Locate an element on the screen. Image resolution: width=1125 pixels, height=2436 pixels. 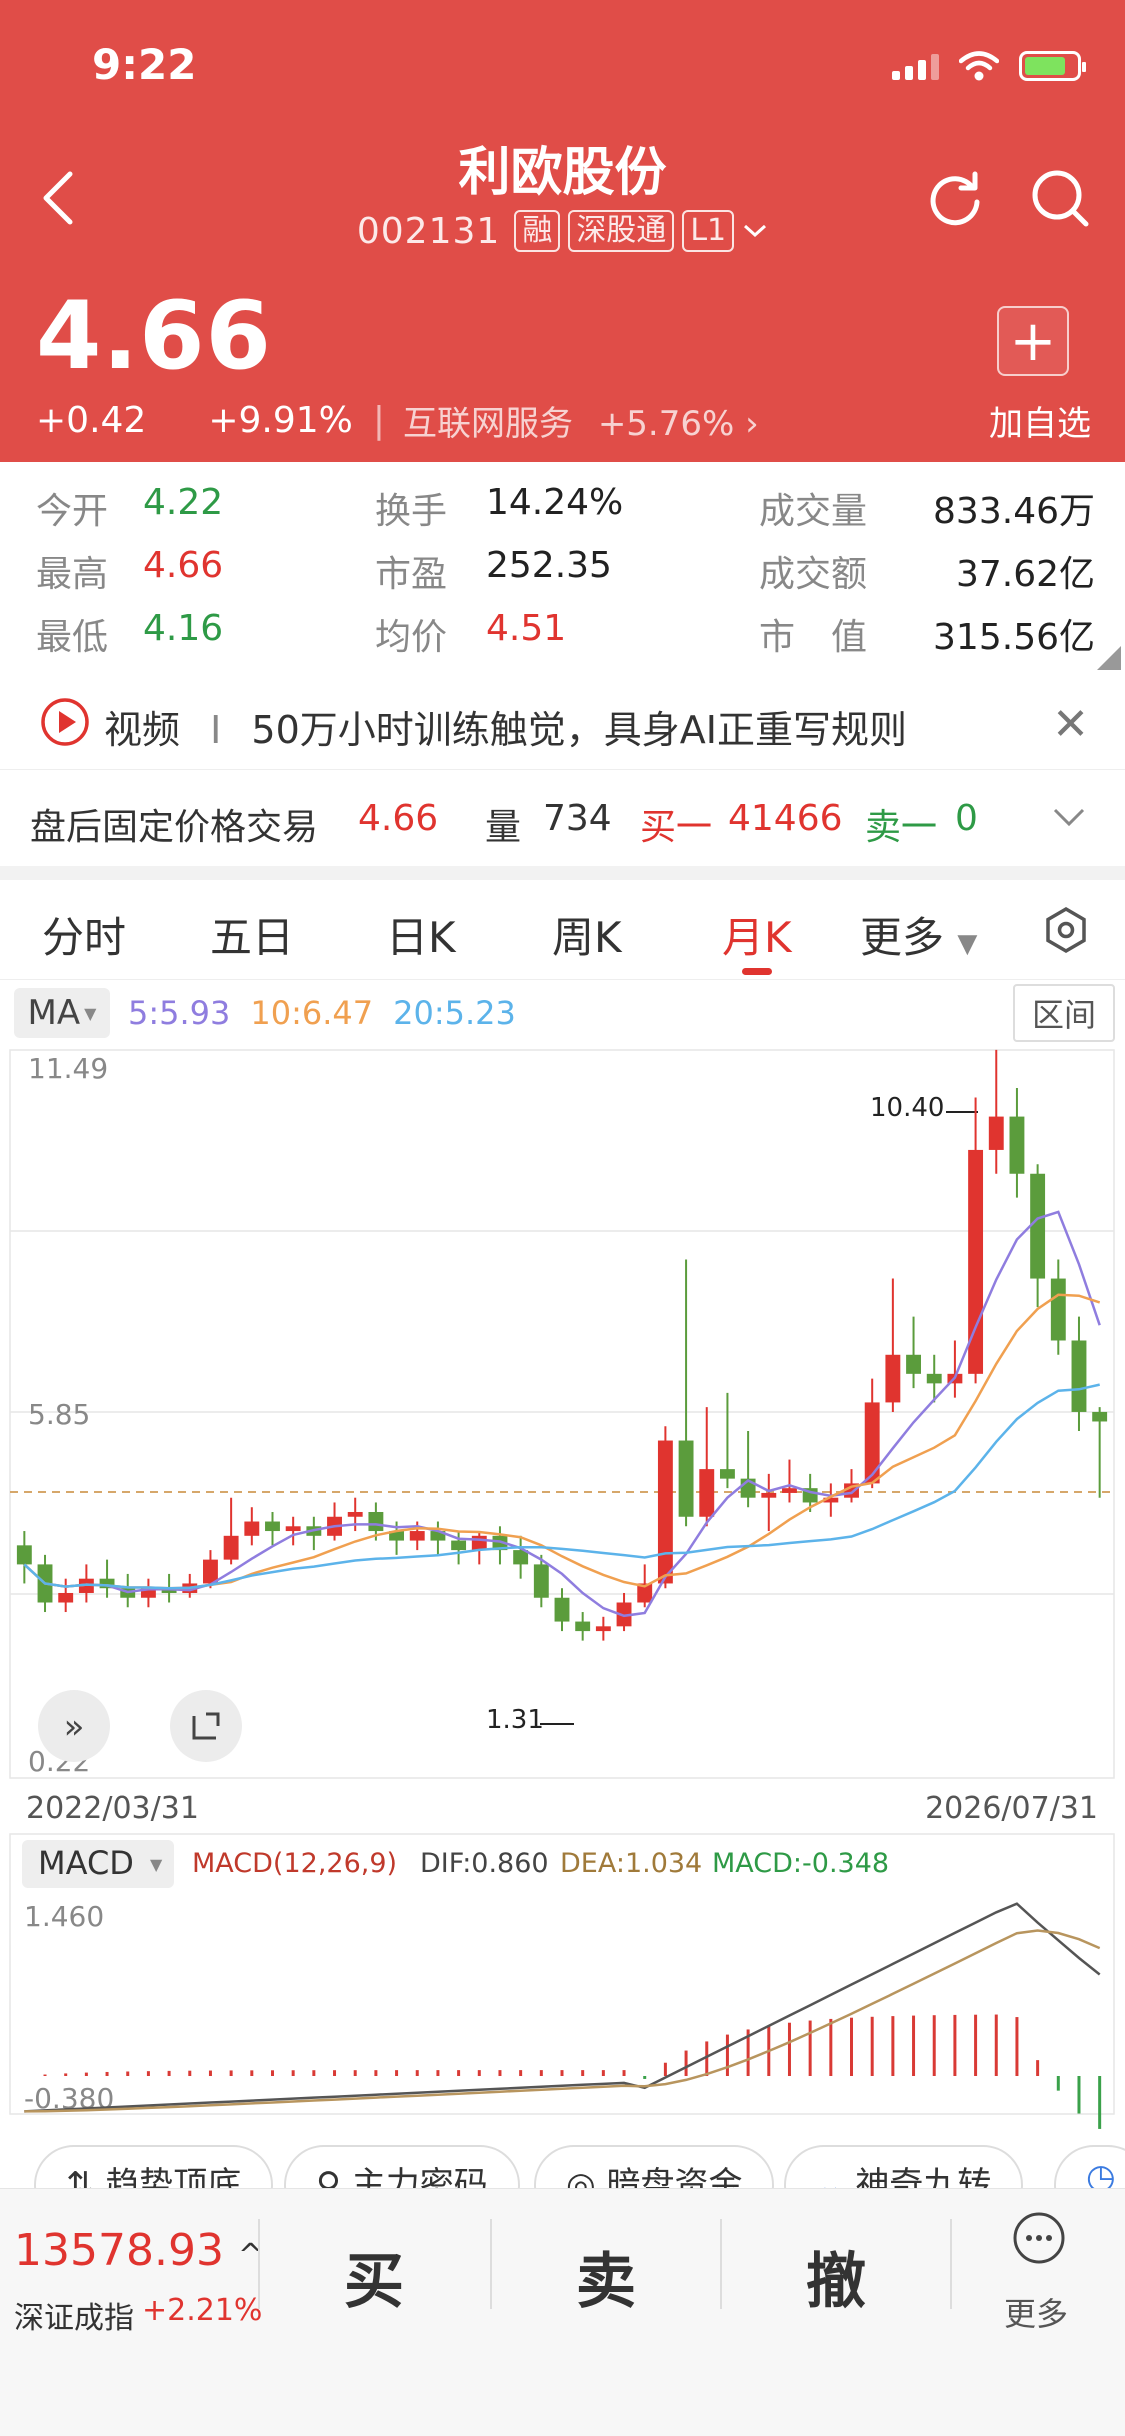
turnover-value: 14.24% is located at coordinates (555, 502).